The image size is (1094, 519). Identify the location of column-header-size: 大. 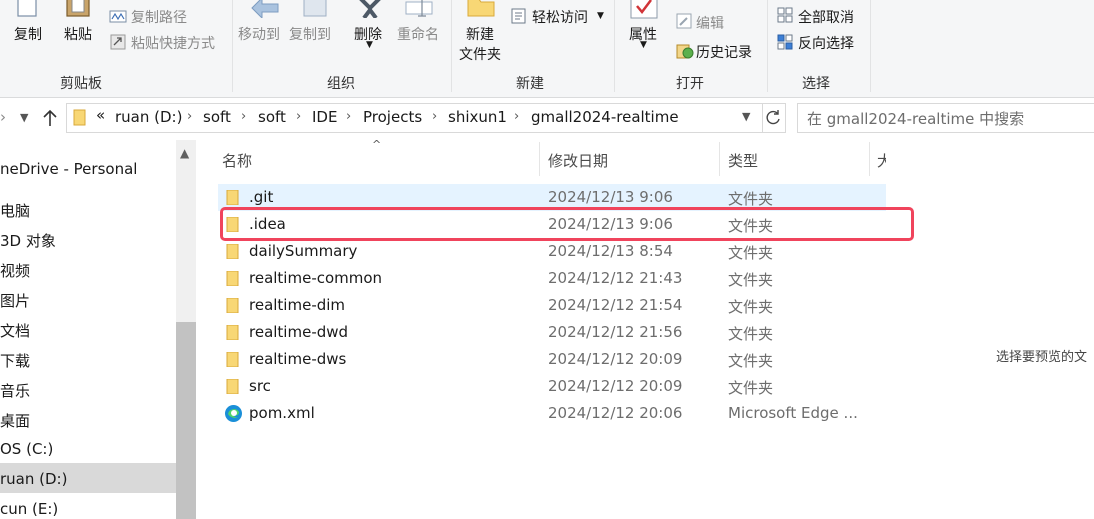
(881, 160).